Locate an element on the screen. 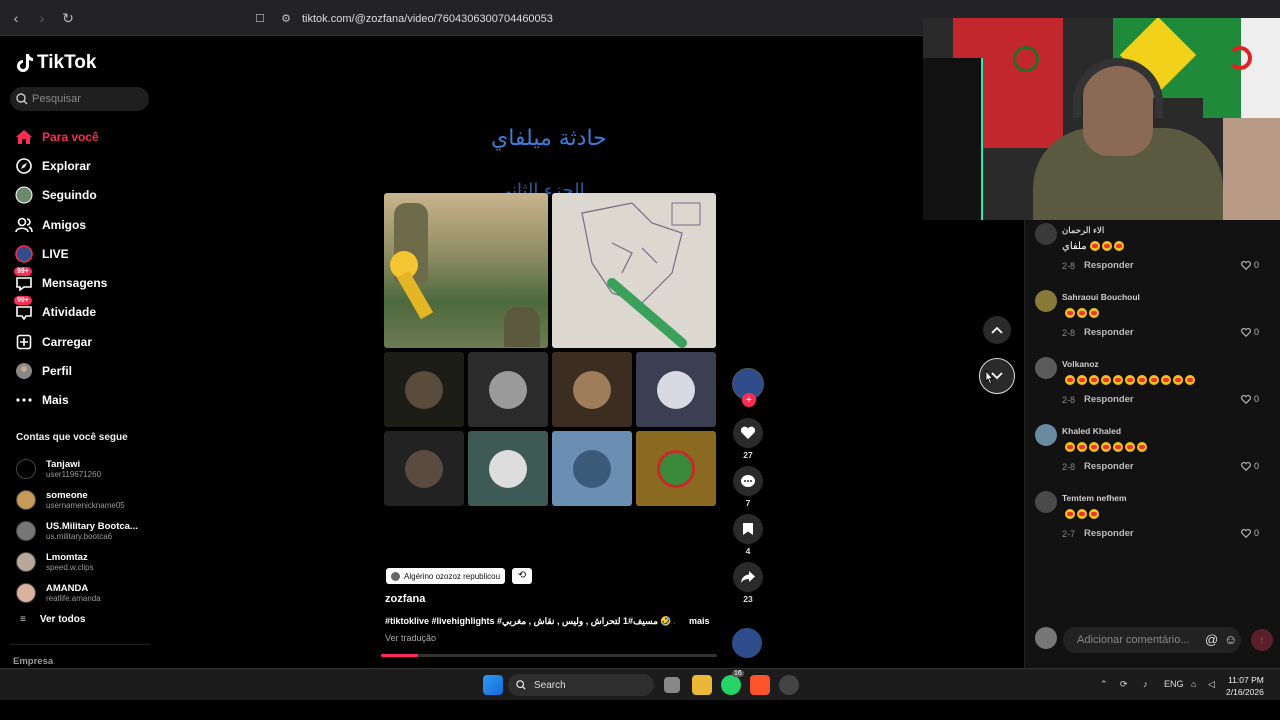  tray-sync-icon: ⟳ is located at coordinates (1124, 684).